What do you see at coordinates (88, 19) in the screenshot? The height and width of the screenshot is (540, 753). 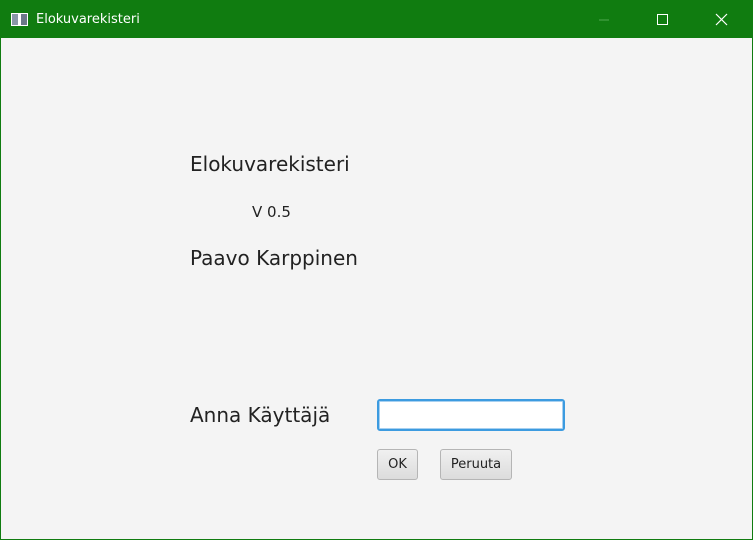 I see `window-title: Elokuvarekisteri` at bounding box center [88, 19].